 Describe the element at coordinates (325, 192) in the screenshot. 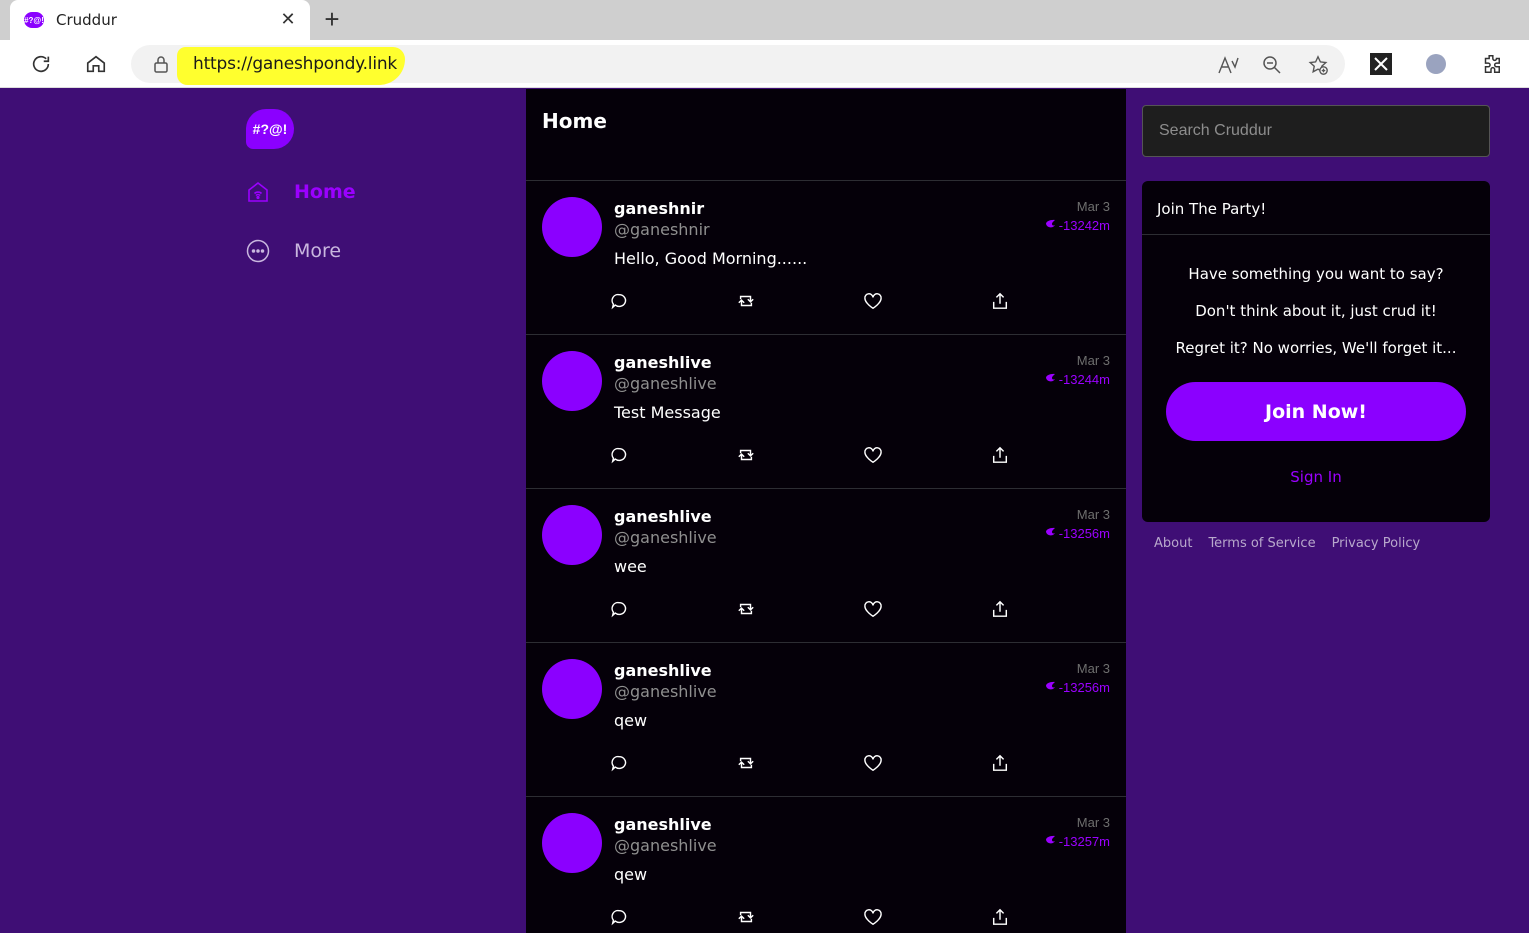

I see `sidebar-item-label: Home` at that location.